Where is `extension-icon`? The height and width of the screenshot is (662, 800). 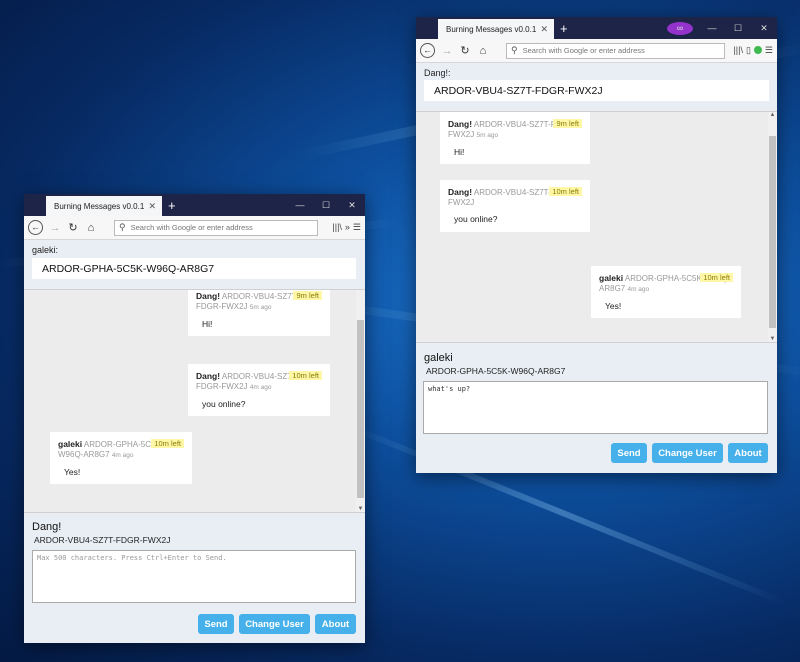 extension-icon is located at coordinates (757, 50).